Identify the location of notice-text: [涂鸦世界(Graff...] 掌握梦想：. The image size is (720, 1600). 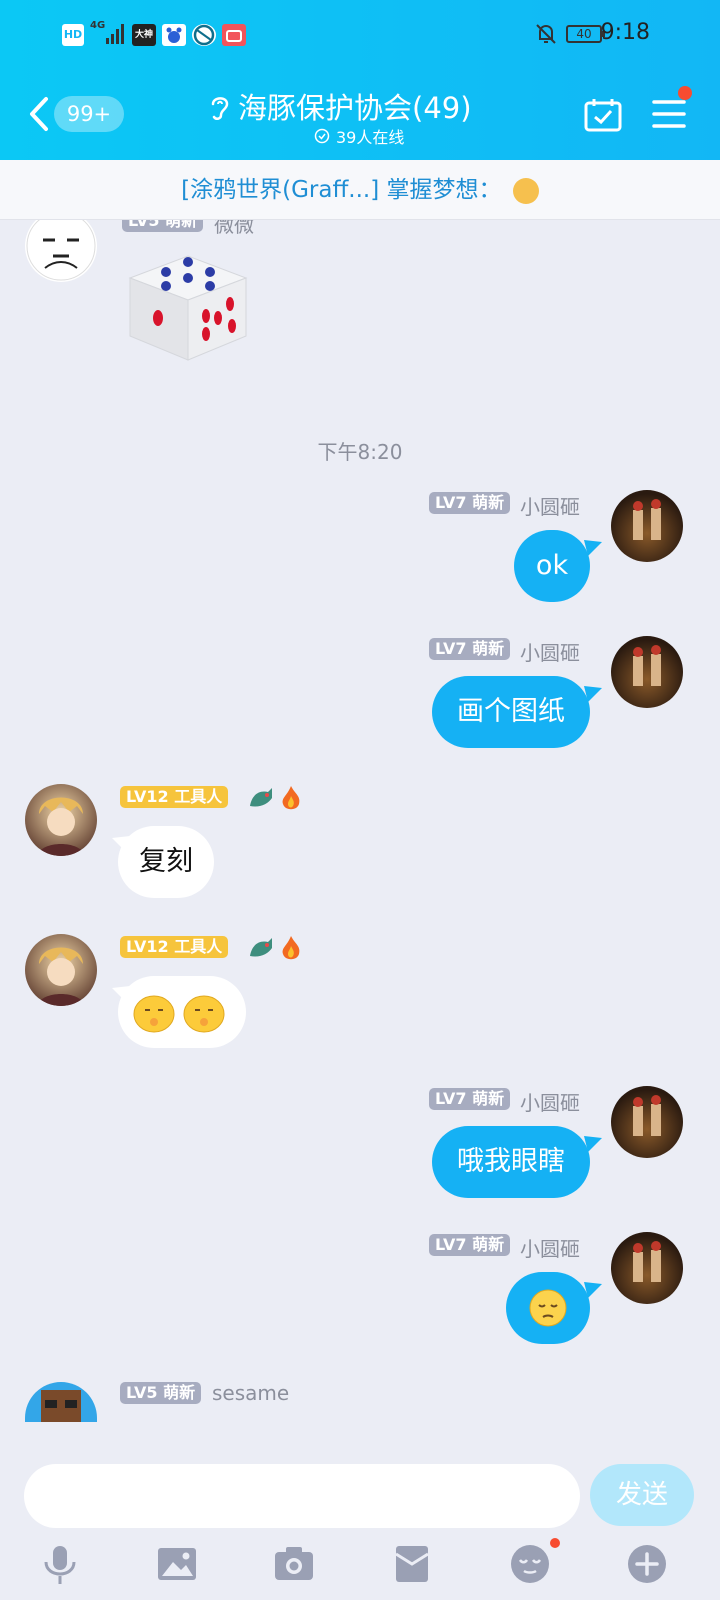
(341, 190).